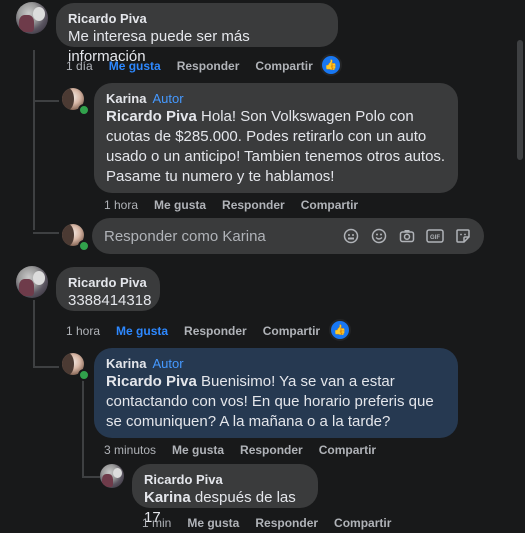 The width and height of the screenshot is (525, 533). Describe the element at coordinates (130, 450) in the screenshot. I see `comment-time: 3 minutos` at that location.